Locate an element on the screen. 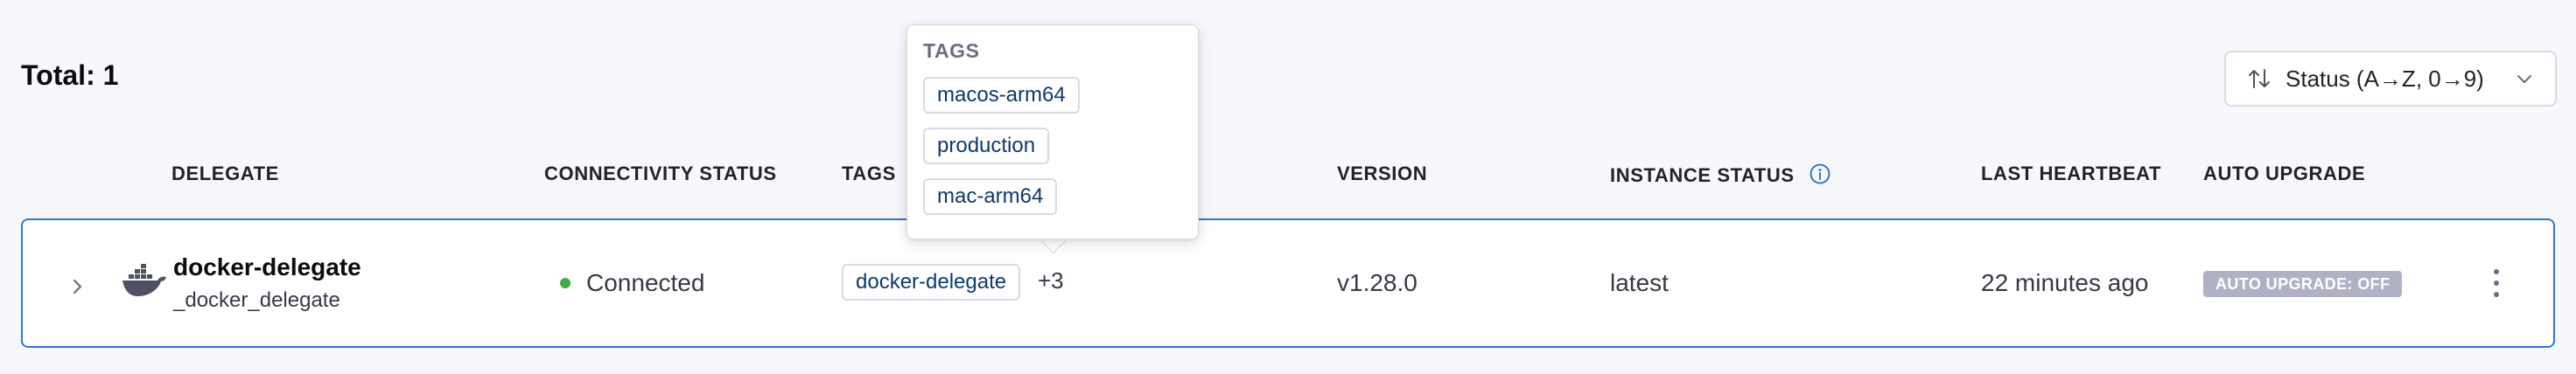 This screenshot has width=2576, height=374. expand-row-button is located at coordinates (77, 286).